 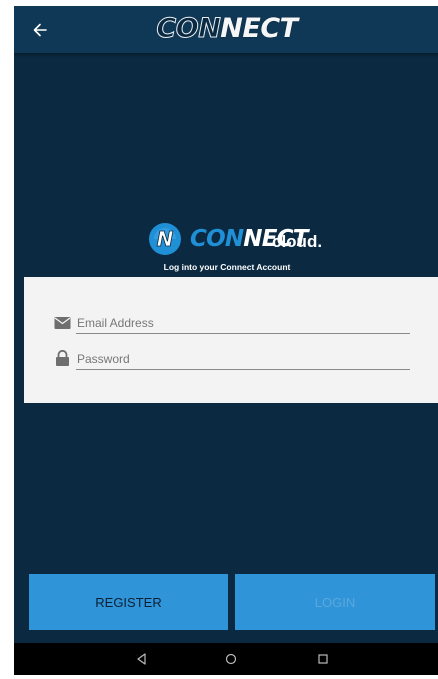 What do you see at coordinates (259, 28) in the screenshot?
I see `app-title-part2: NECT` at bounding box center [259, 28].